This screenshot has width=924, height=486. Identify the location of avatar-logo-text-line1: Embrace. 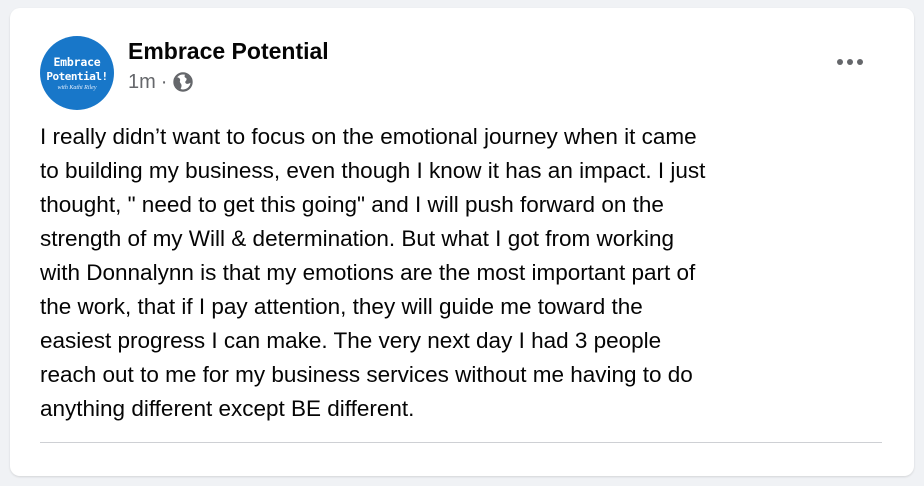
(77, 62).